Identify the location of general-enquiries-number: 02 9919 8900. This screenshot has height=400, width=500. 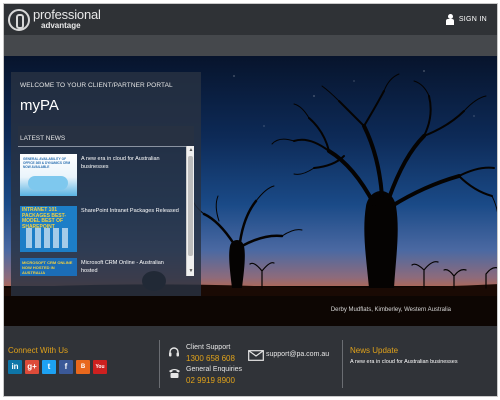
(210, 380).